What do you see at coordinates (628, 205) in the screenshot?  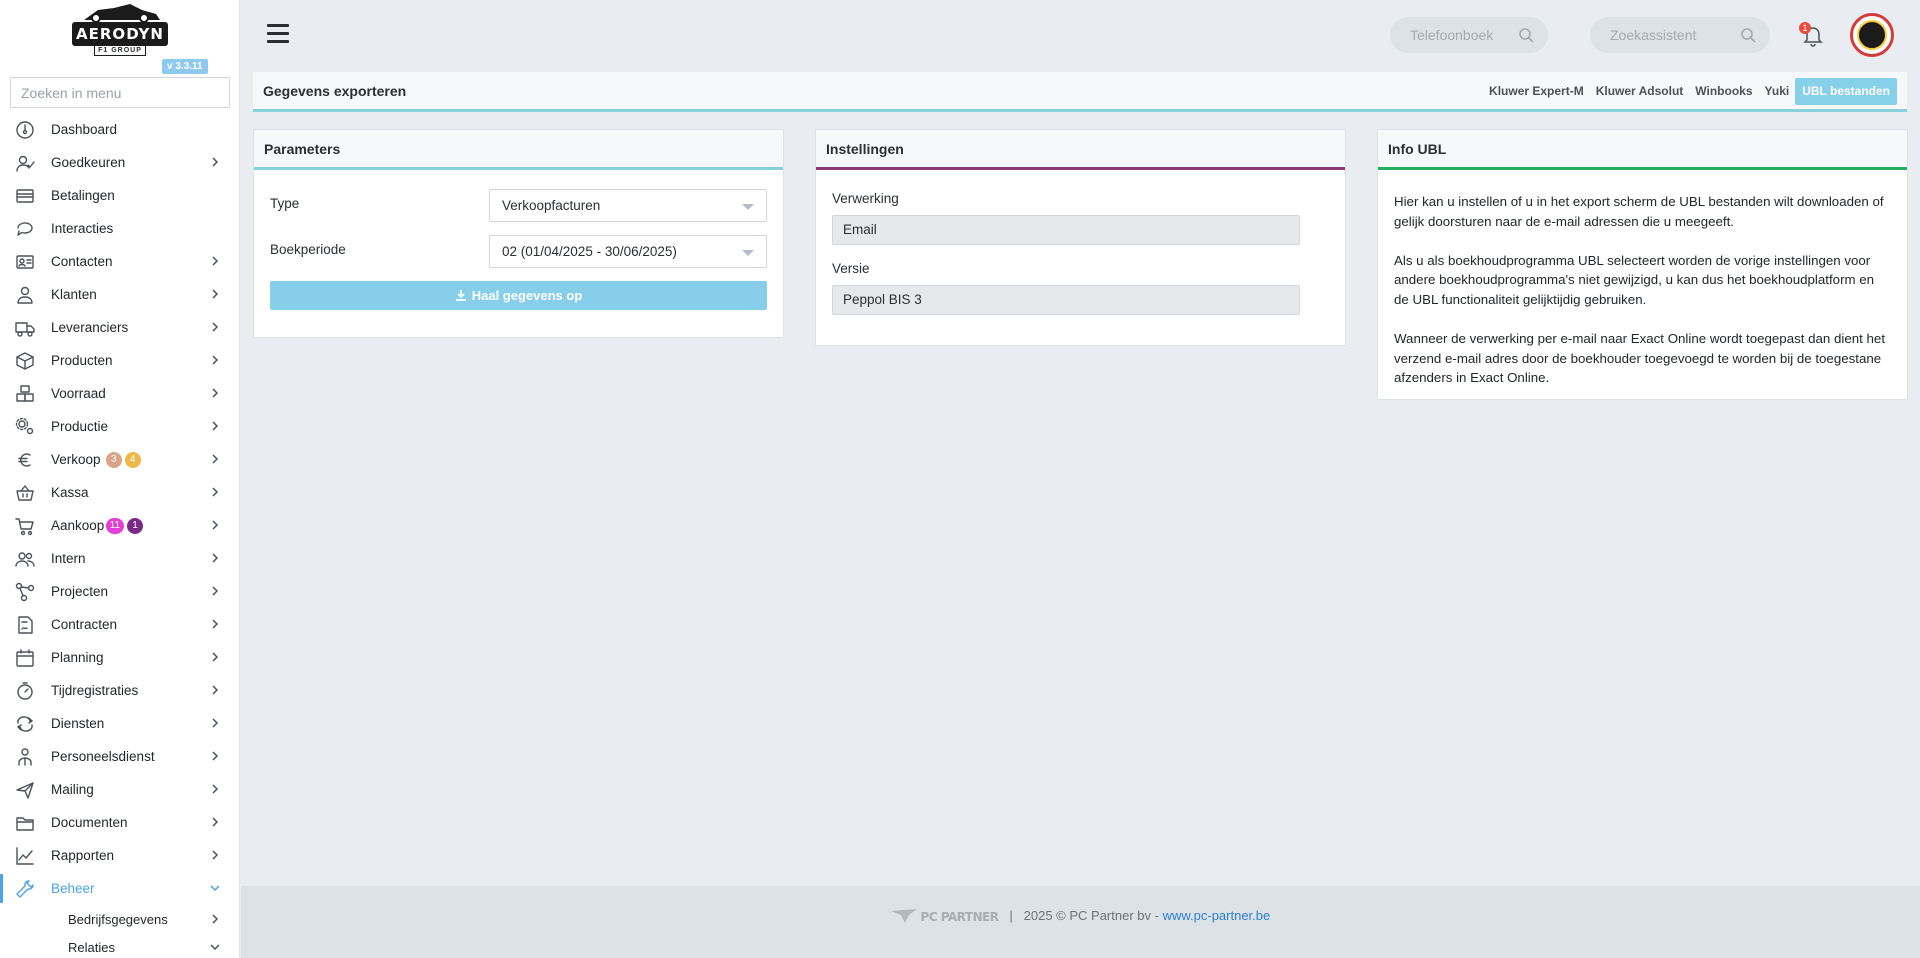 I see `type-select: Verkoopfacturen` at bounding box center [628, 205].